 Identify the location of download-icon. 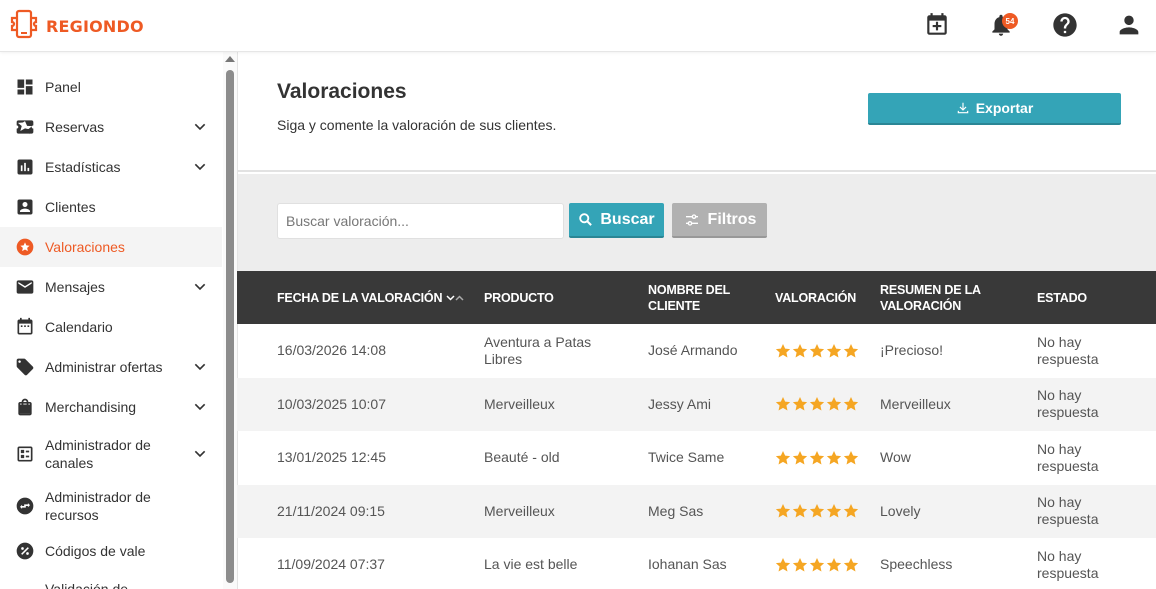
(963, 108).